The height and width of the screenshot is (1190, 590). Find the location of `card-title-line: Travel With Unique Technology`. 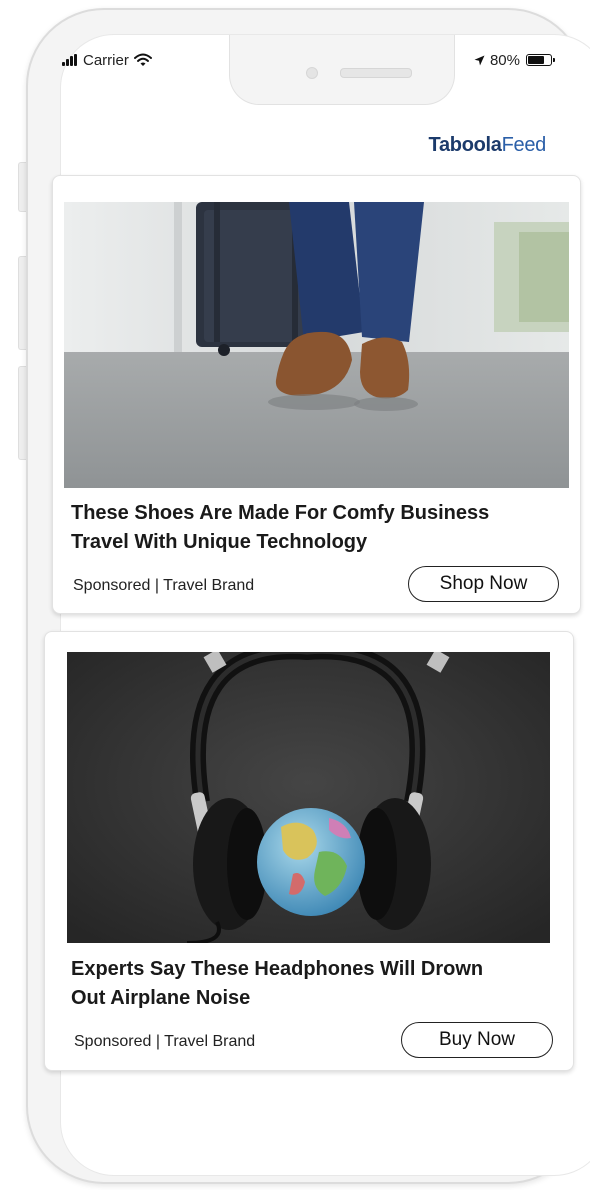

card-title-line: Travel With Unique Technology is located at coordinates (219, 542).